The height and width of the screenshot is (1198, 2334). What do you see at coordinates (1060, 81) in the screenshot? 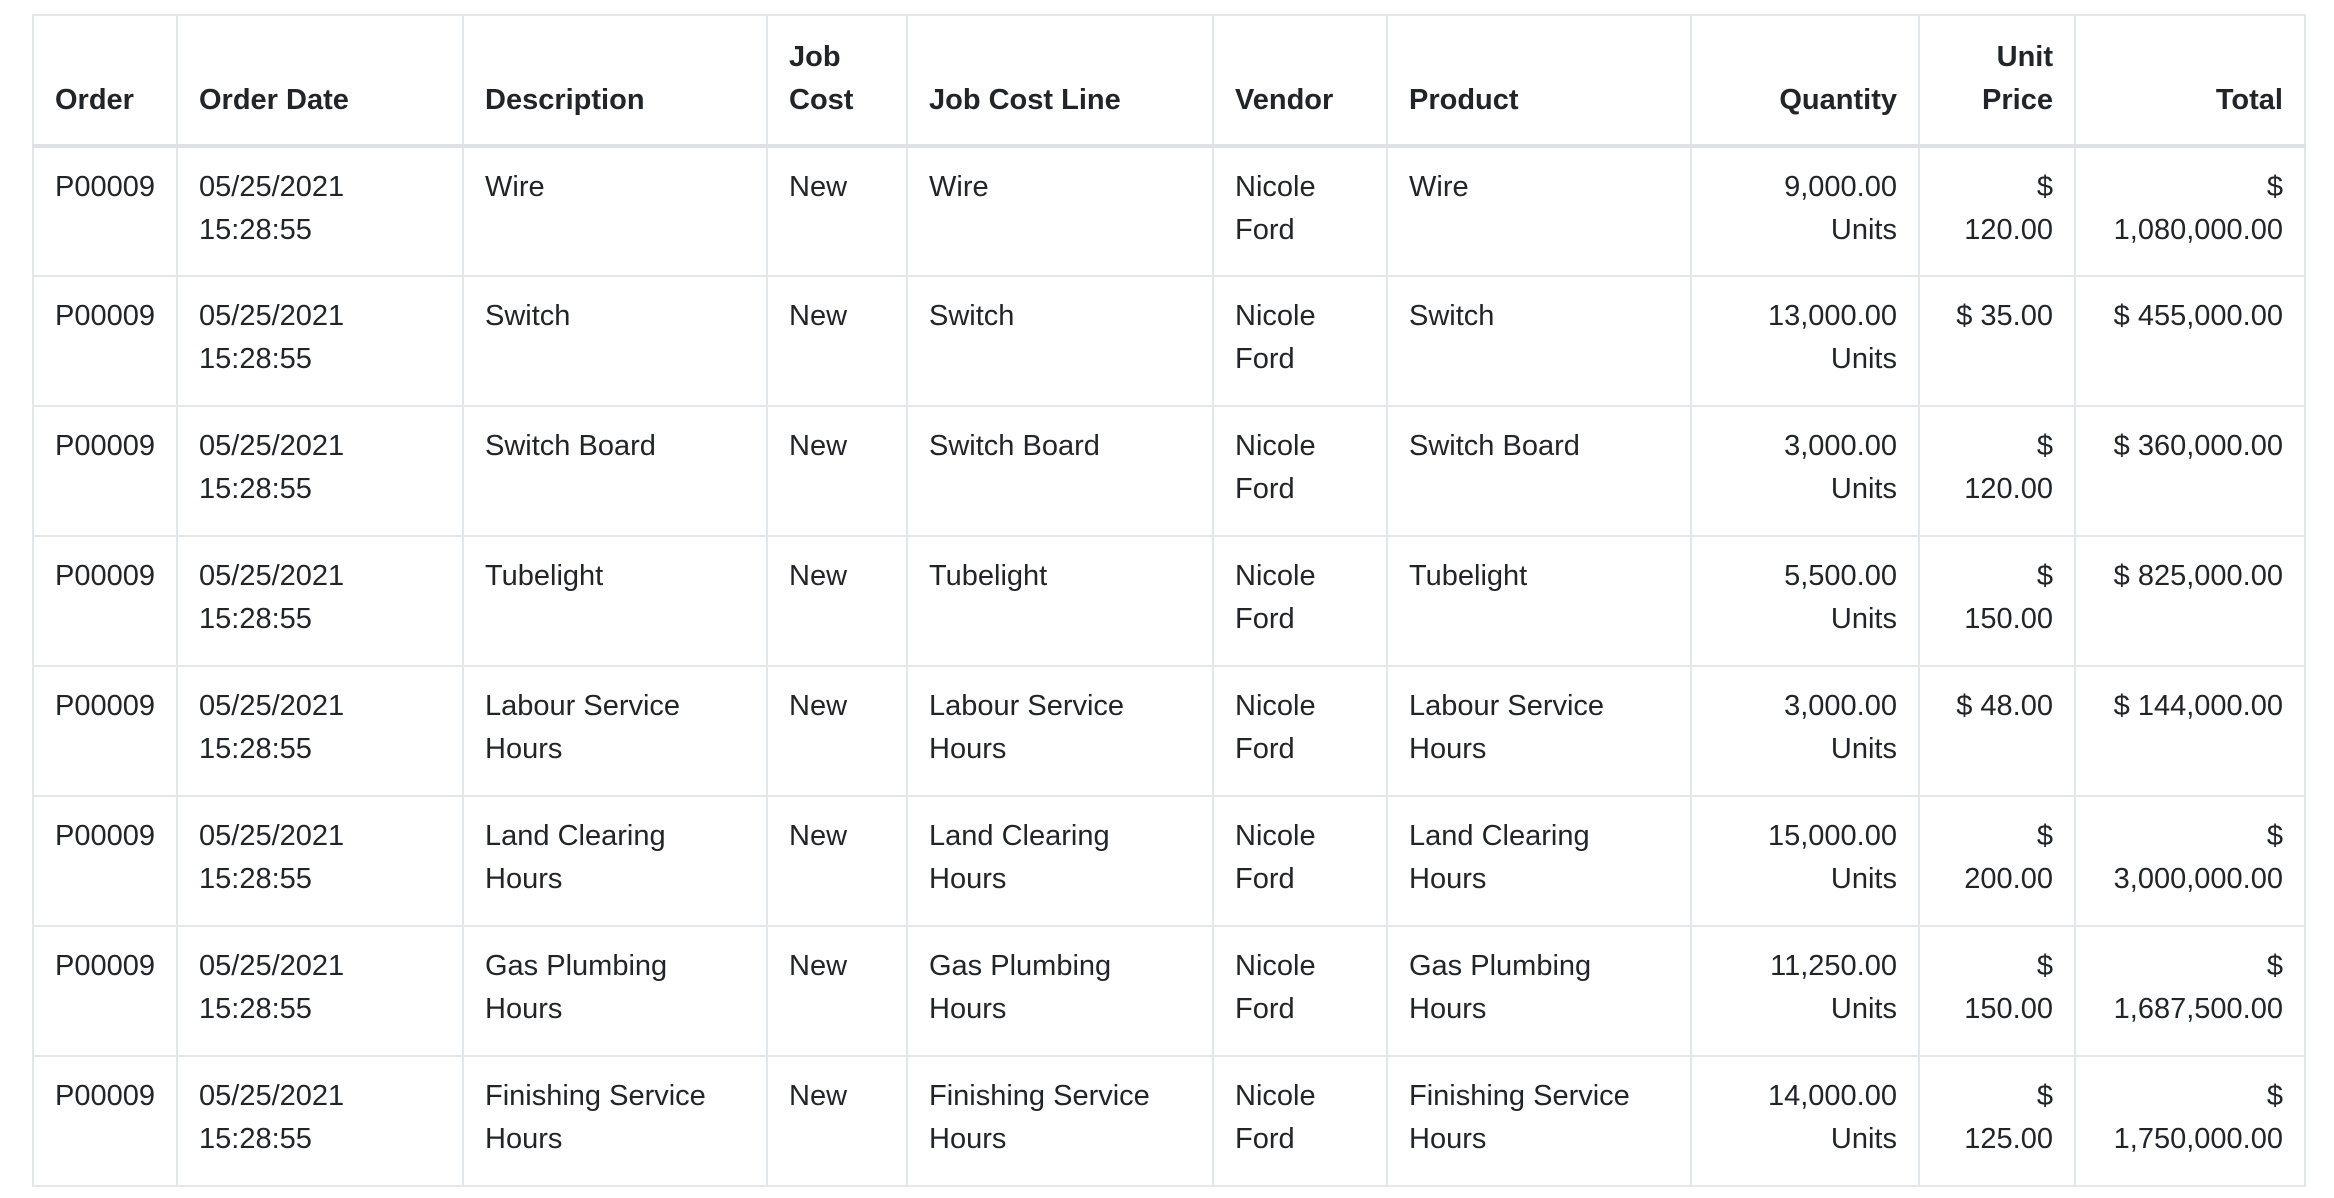
I see `column-header-job-cost-line: Job Cost Line` at bounding box center [1060, 81].